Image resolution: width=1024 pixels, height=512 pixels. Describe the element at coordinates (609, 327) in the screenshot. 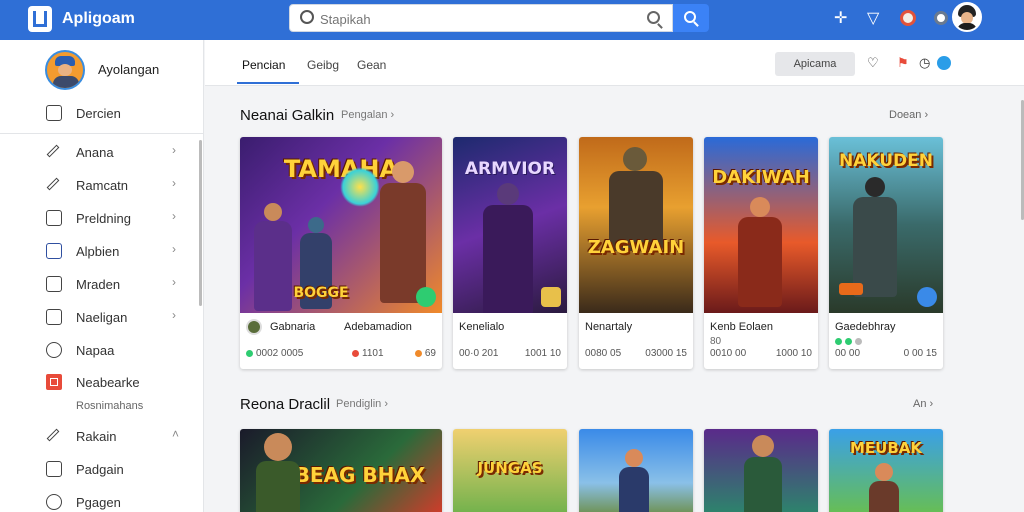

I see `game-name: Nenartaly` at that location.